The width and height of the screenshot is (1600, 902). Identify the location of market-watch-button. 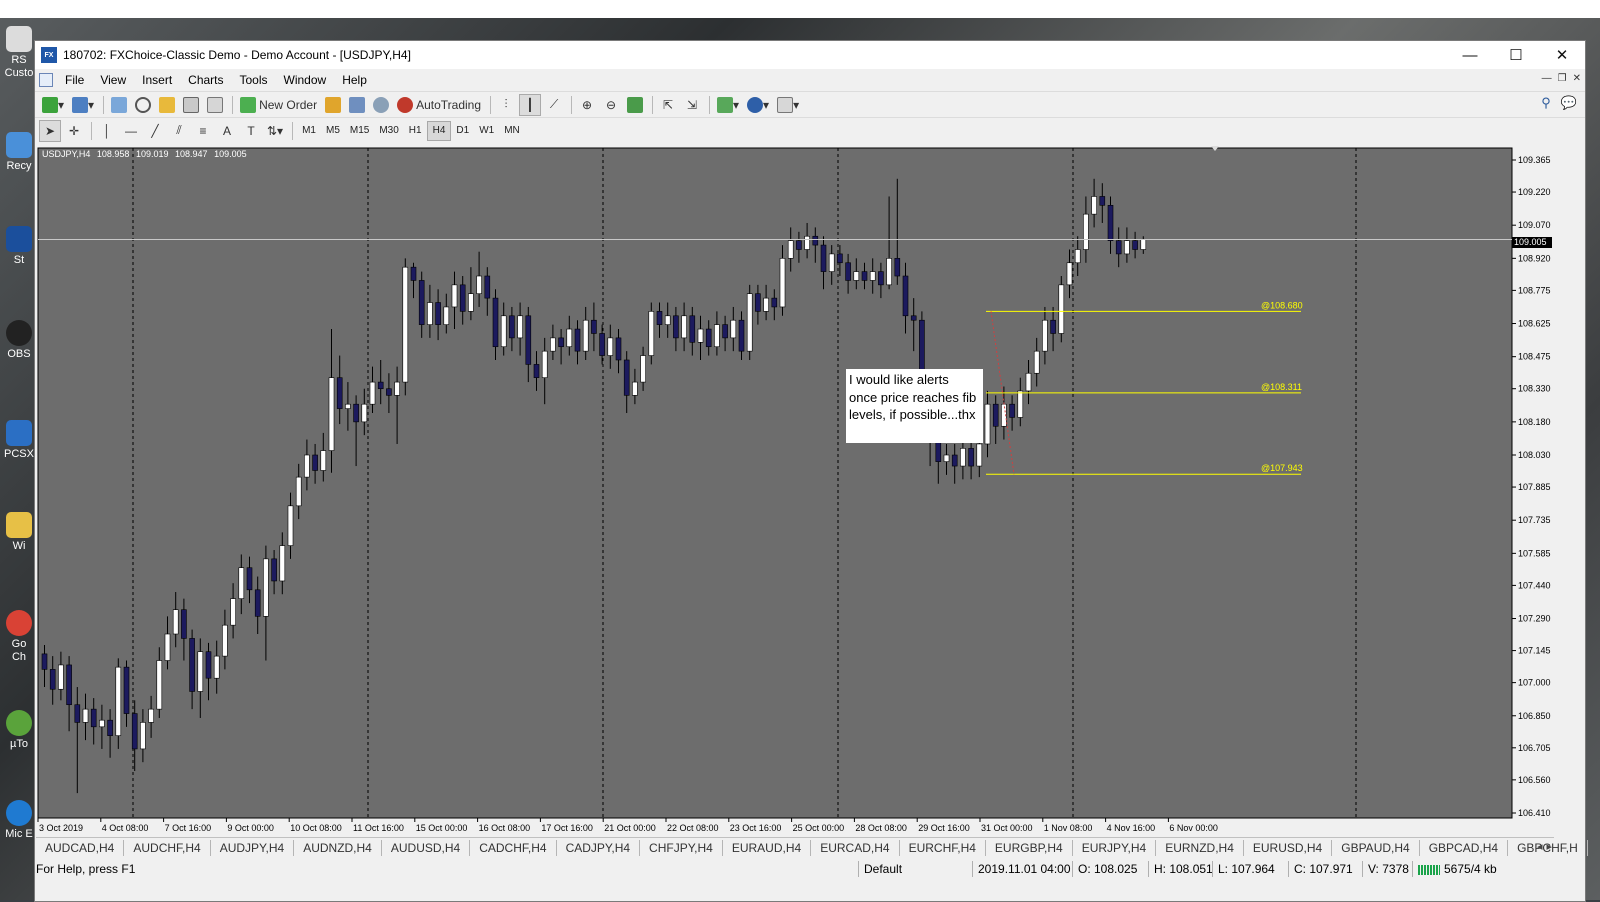
(119, 105).